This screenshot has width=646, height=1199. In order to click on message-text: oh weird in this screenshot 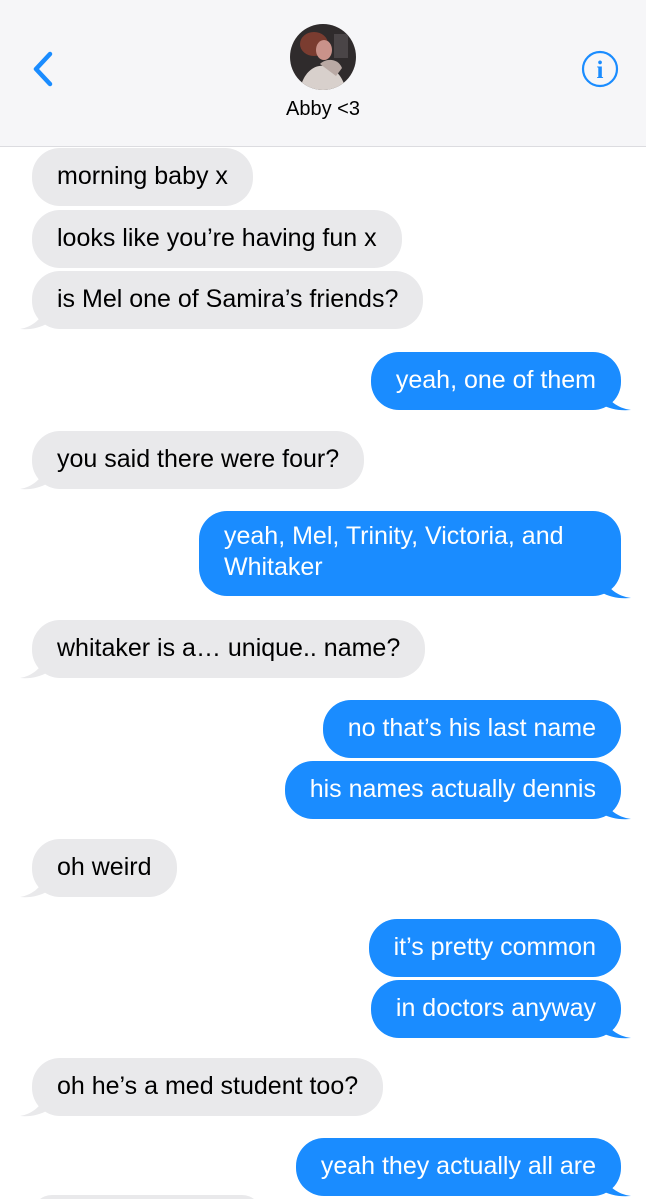, I will do `click(104, 867)`.